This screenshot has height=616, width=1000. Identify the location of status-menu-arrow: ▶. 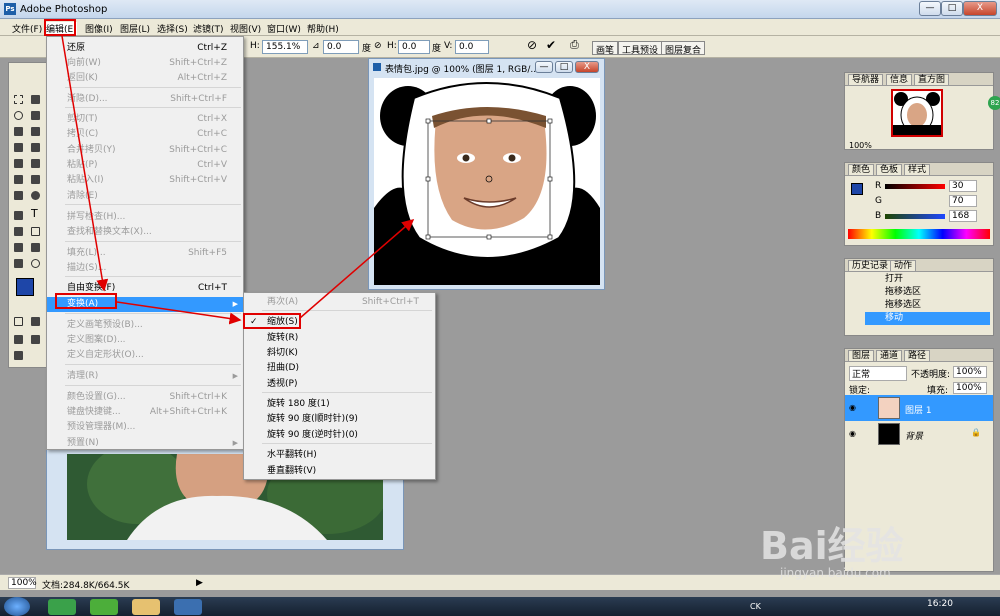
(199, 583).